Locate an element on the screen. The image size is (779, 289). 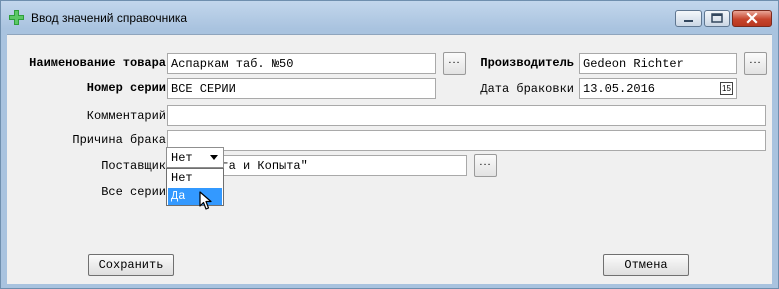
all-series-label: Все серии is located at coordinates (133, 192).